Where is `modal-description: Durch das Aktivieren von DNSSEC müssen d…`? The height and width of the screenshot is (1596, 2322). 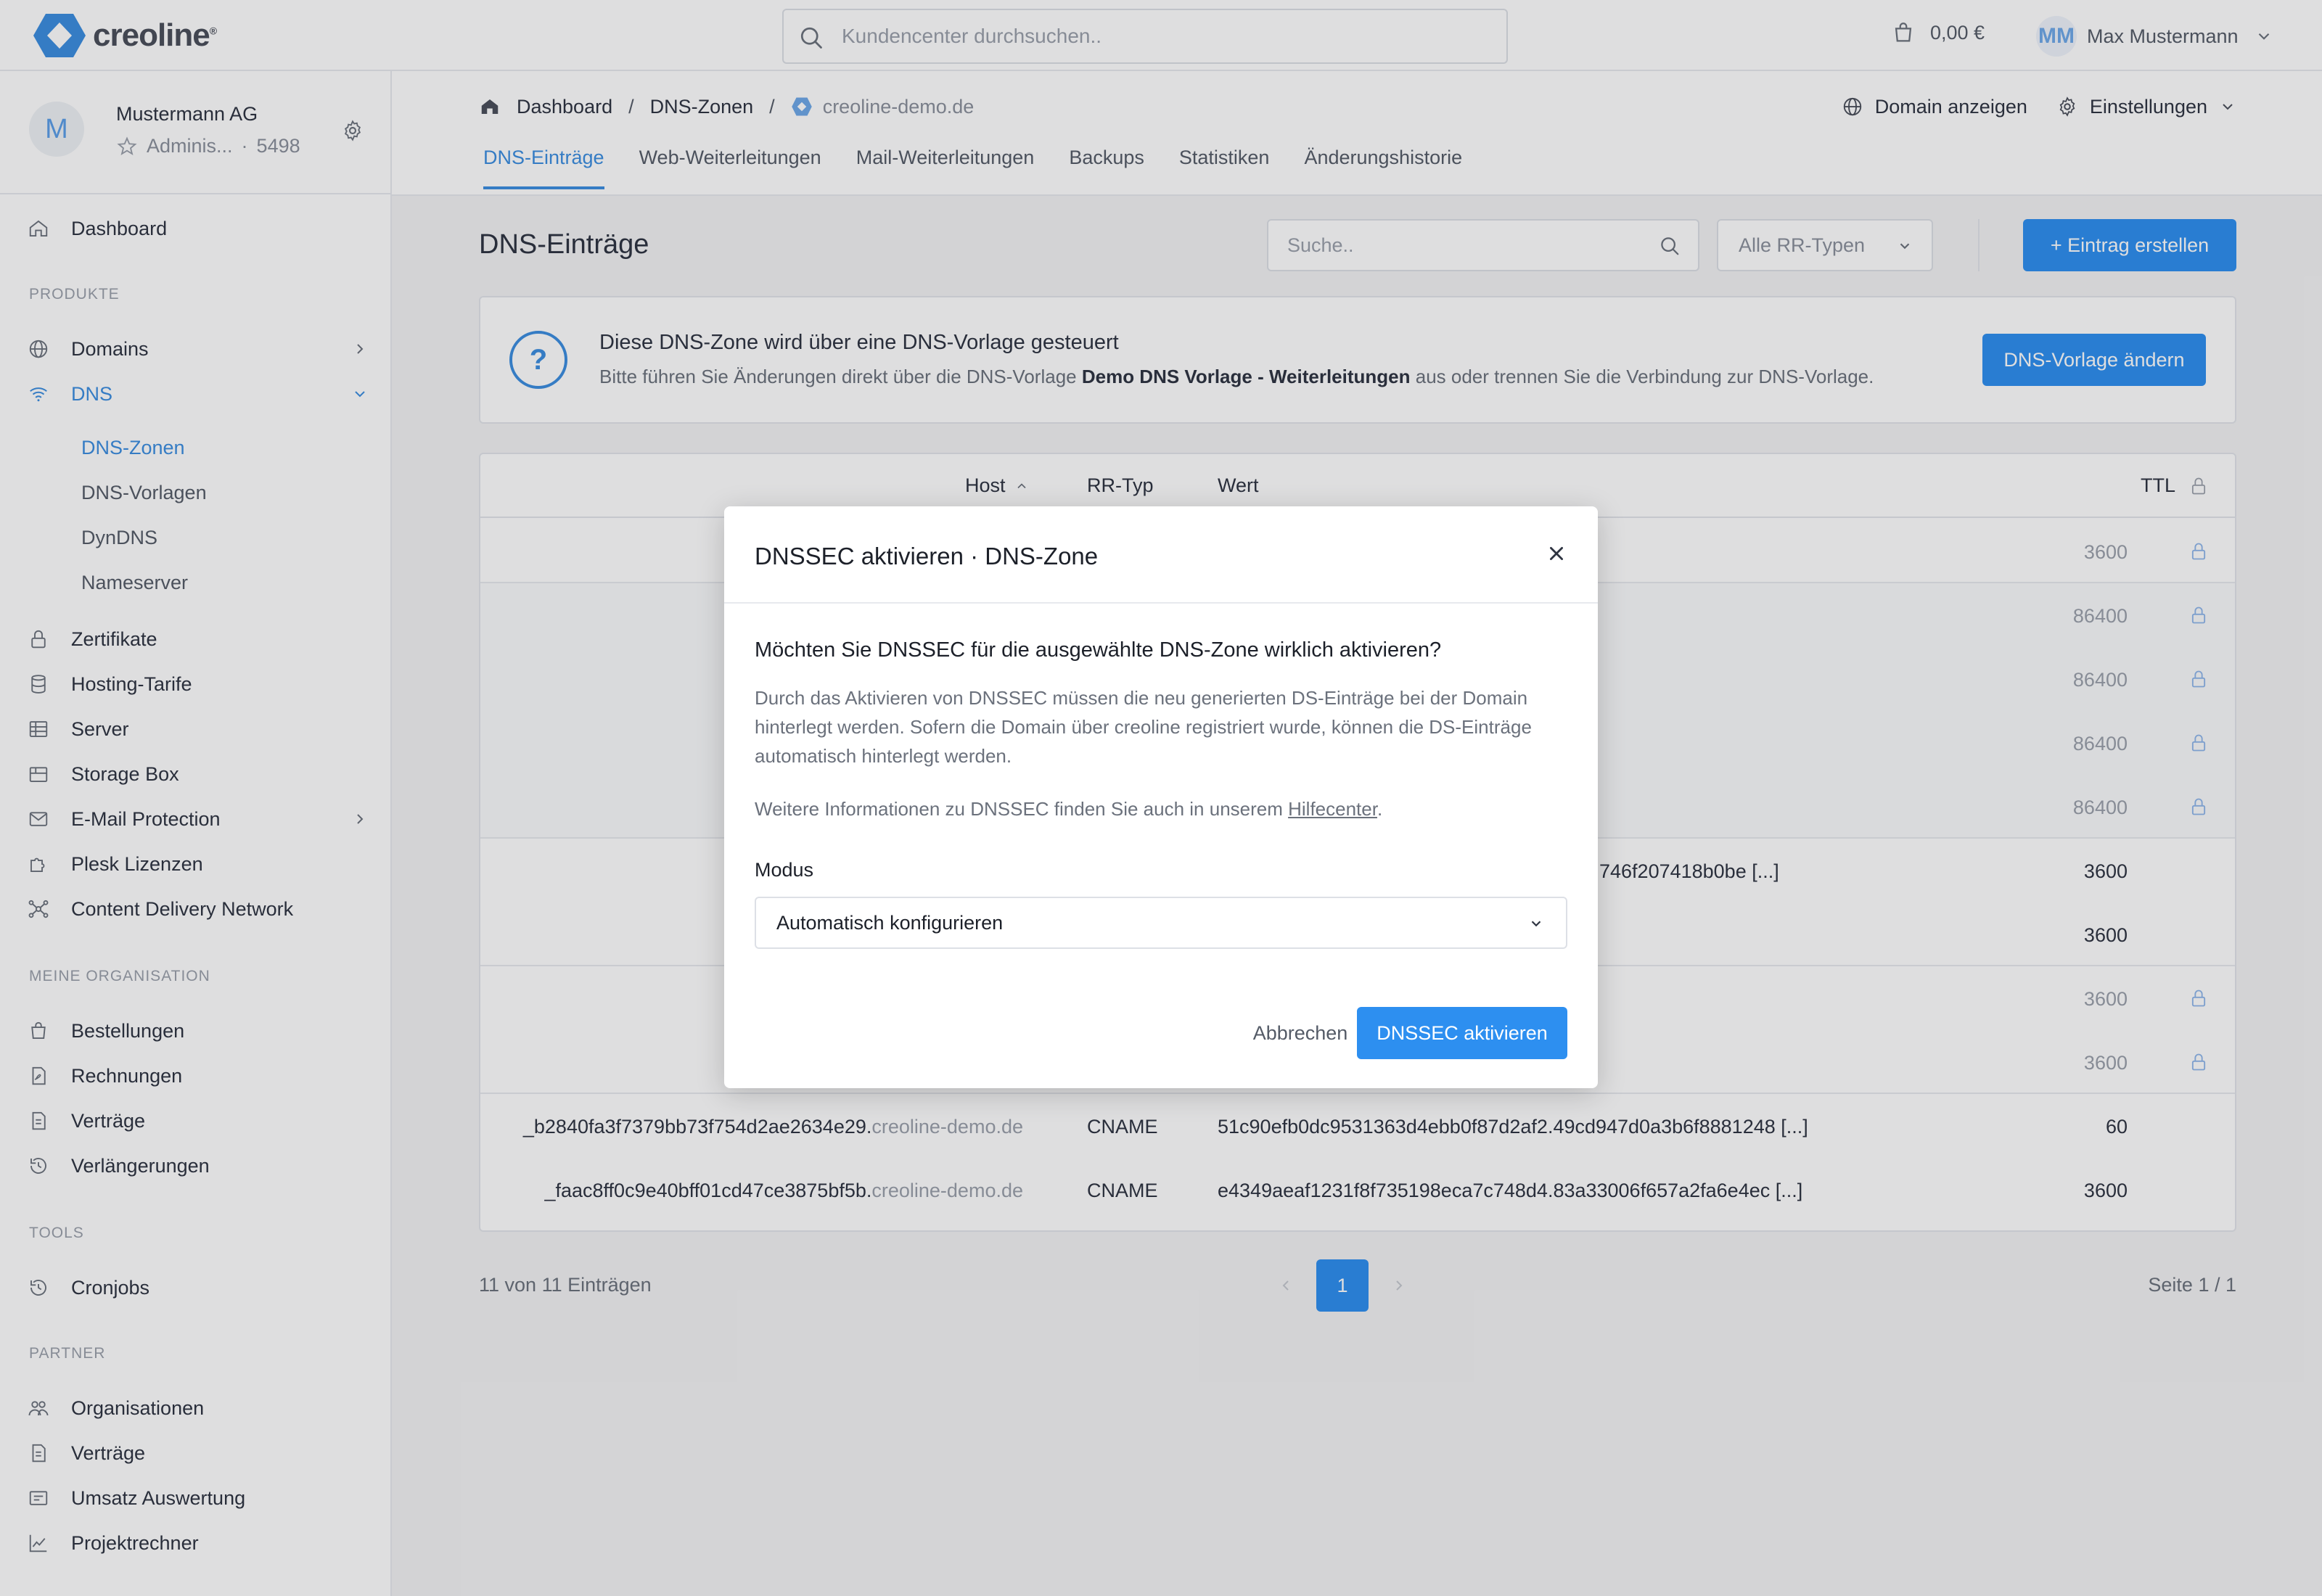
modal-description: Durch das Aktivieren von DNSSEC müssen d… is located at coordinates (1143, 727).